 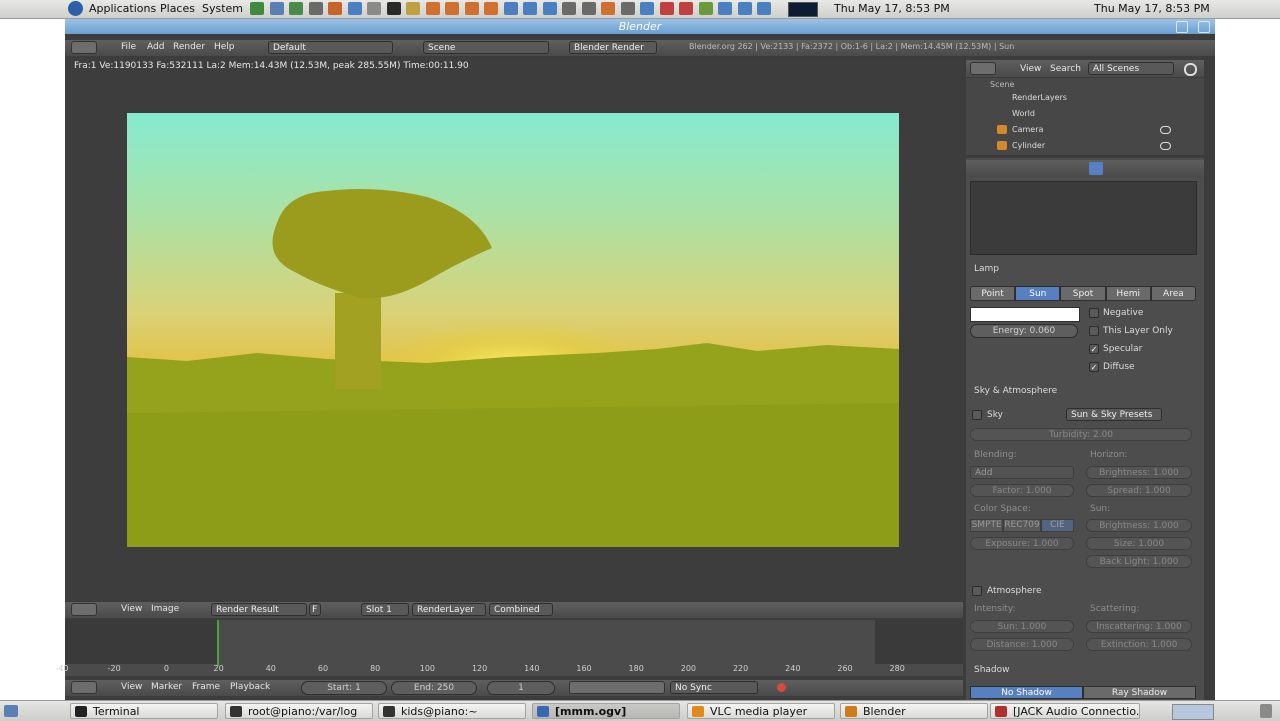 I want to click on shadow-panel-title: Shadow, so click(x=992, y=670).